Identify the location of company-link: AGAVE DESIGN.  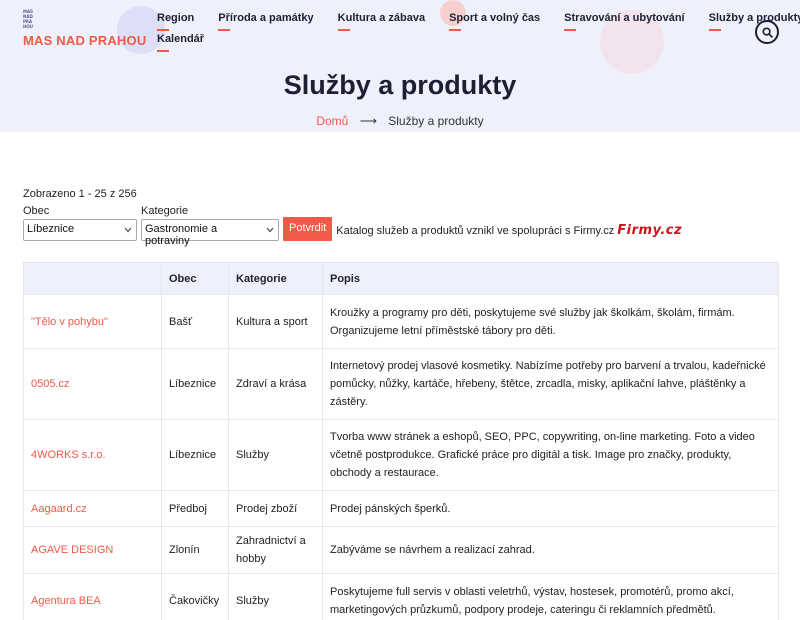
(92, 550).